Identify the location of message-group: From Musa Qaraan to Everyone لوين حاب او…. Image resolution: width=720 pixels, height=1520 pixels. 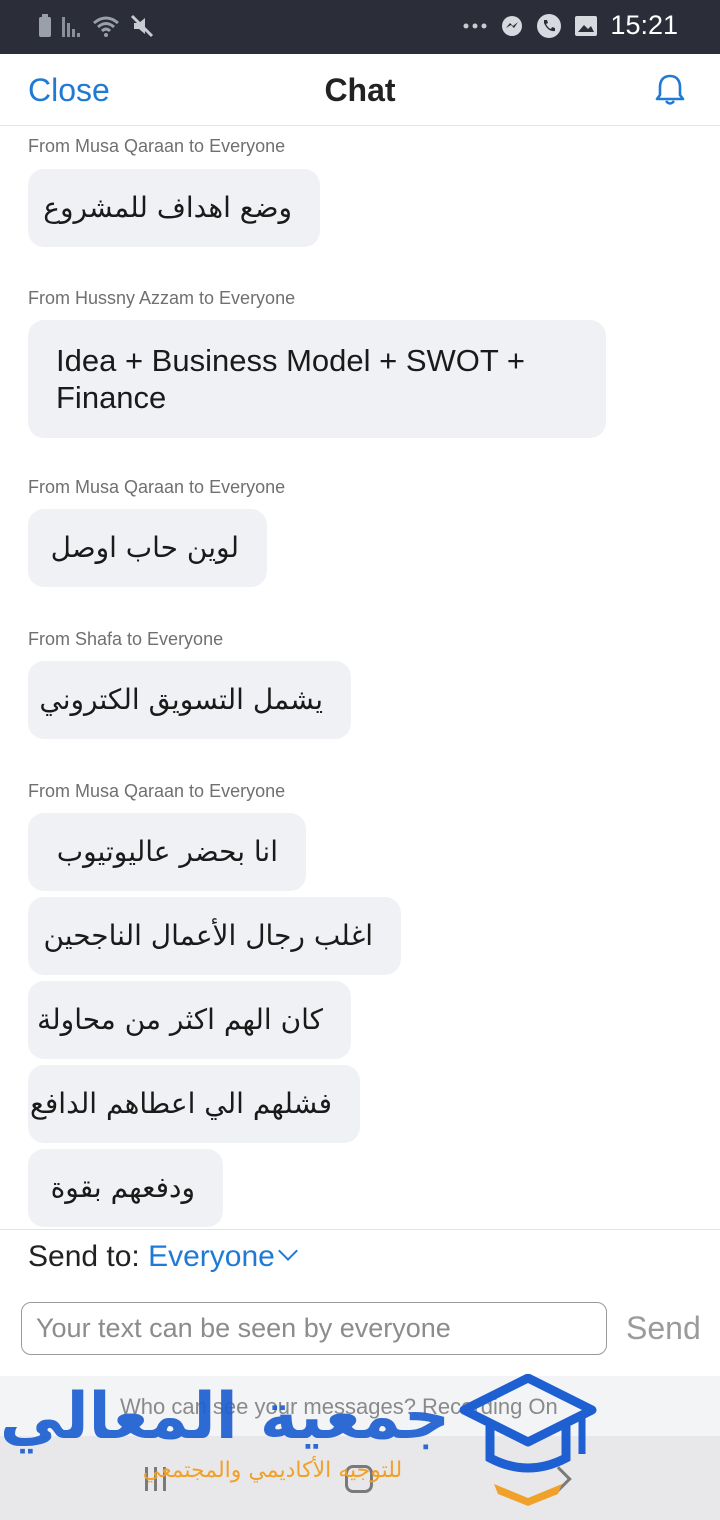
(156, 531).